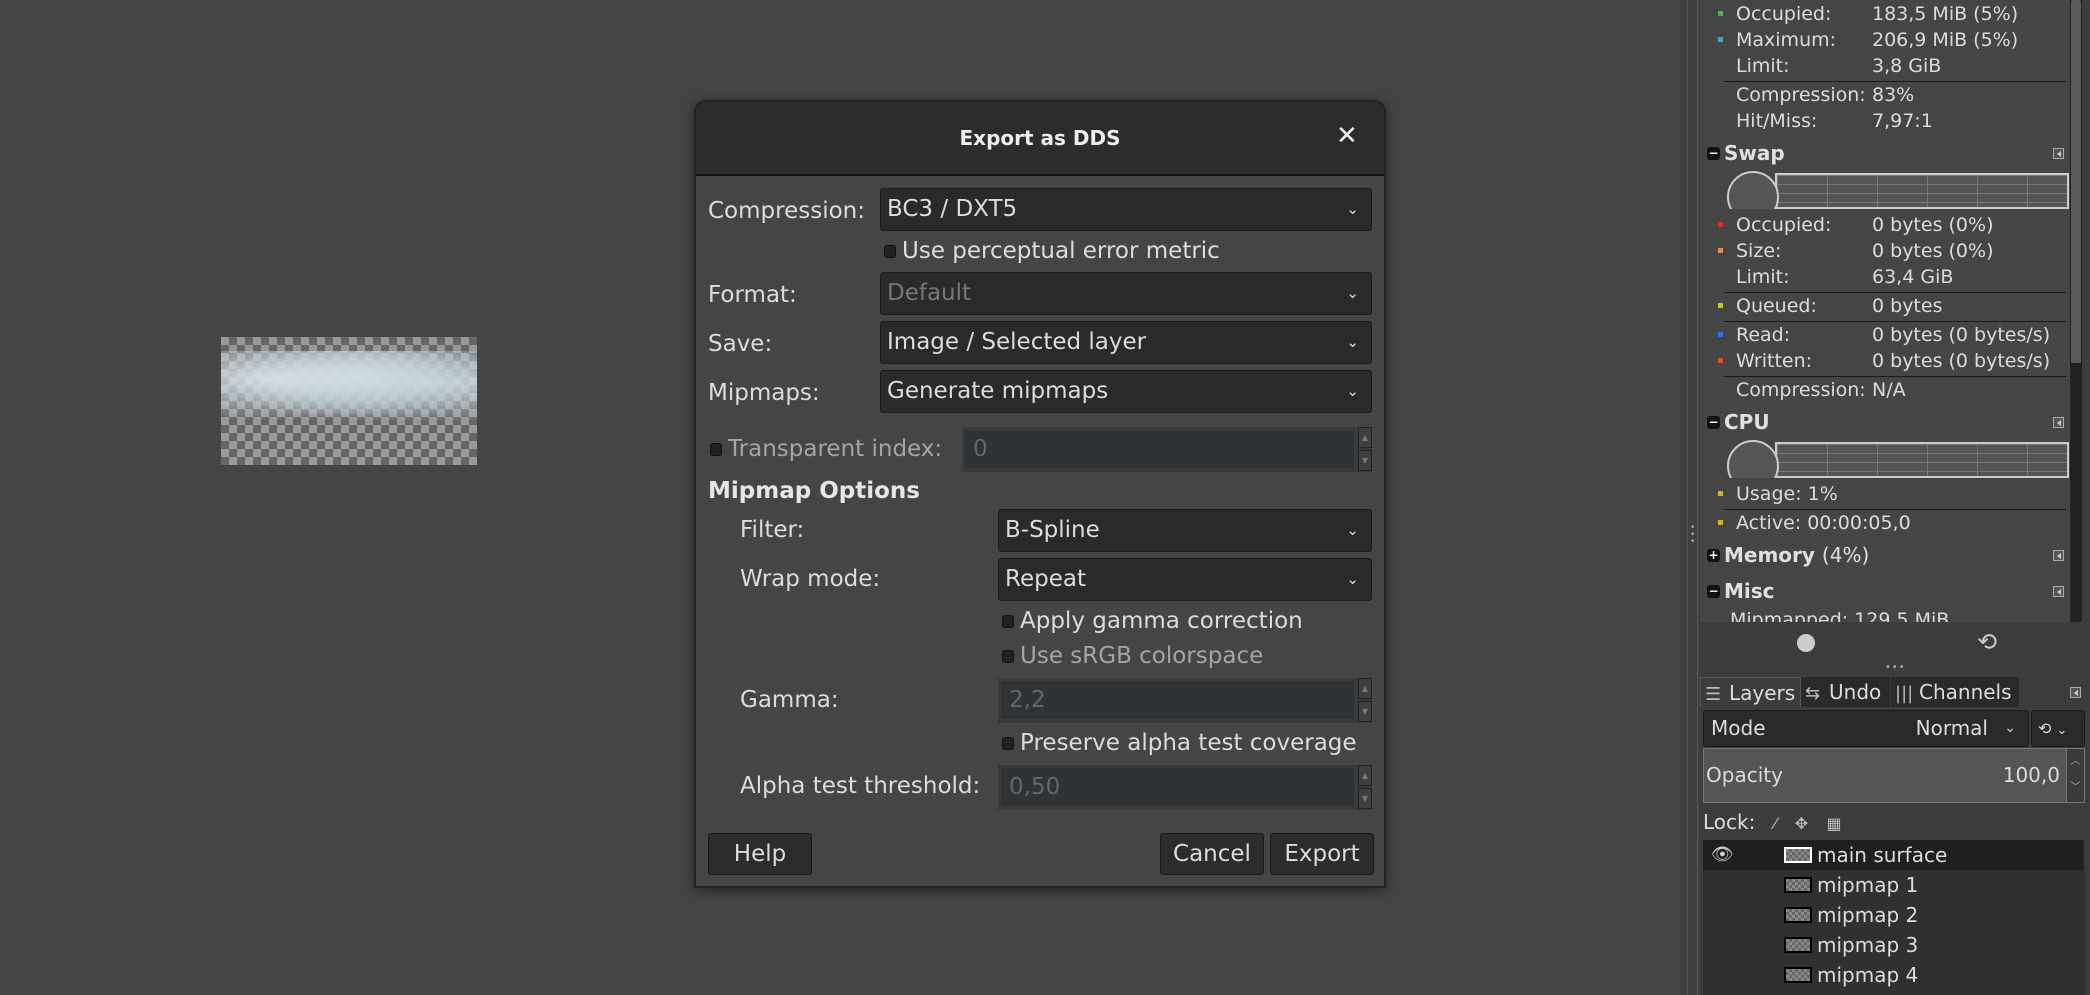 Image resolution: width=2090 pixels, height=995 pixels. I want to click on stat-value: N/A, so click(1889, 390).